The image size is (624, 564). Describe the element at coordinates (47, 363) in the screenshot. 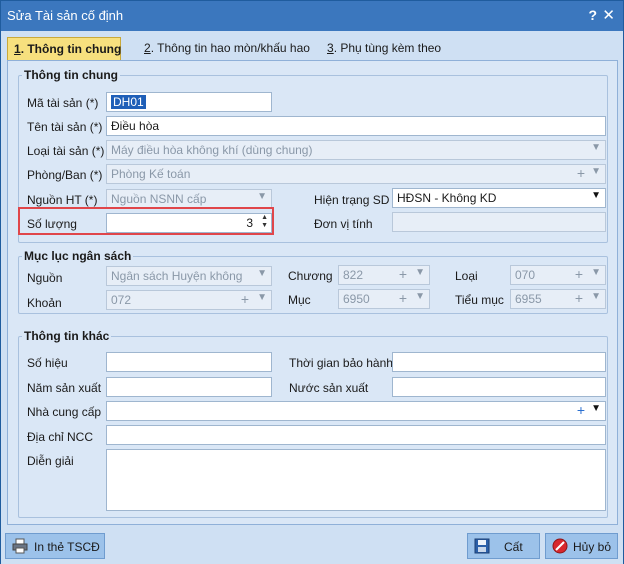

I see `so-hieu-label: Số hiệu` at that location.